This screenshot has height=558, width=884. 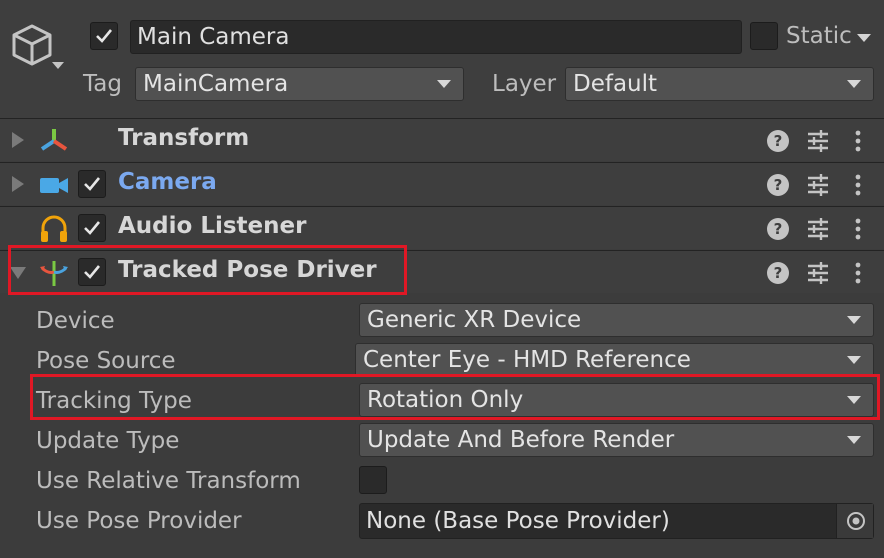 I want to click on layer-label: Layer, so click(x=524, y=84).